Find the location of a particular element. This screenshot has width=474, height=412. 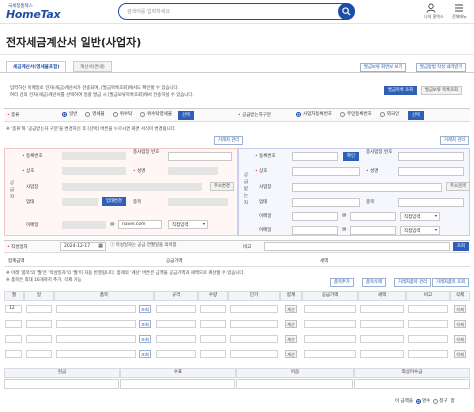

type-select-button: 선택 is located at coordinates (186, 115).